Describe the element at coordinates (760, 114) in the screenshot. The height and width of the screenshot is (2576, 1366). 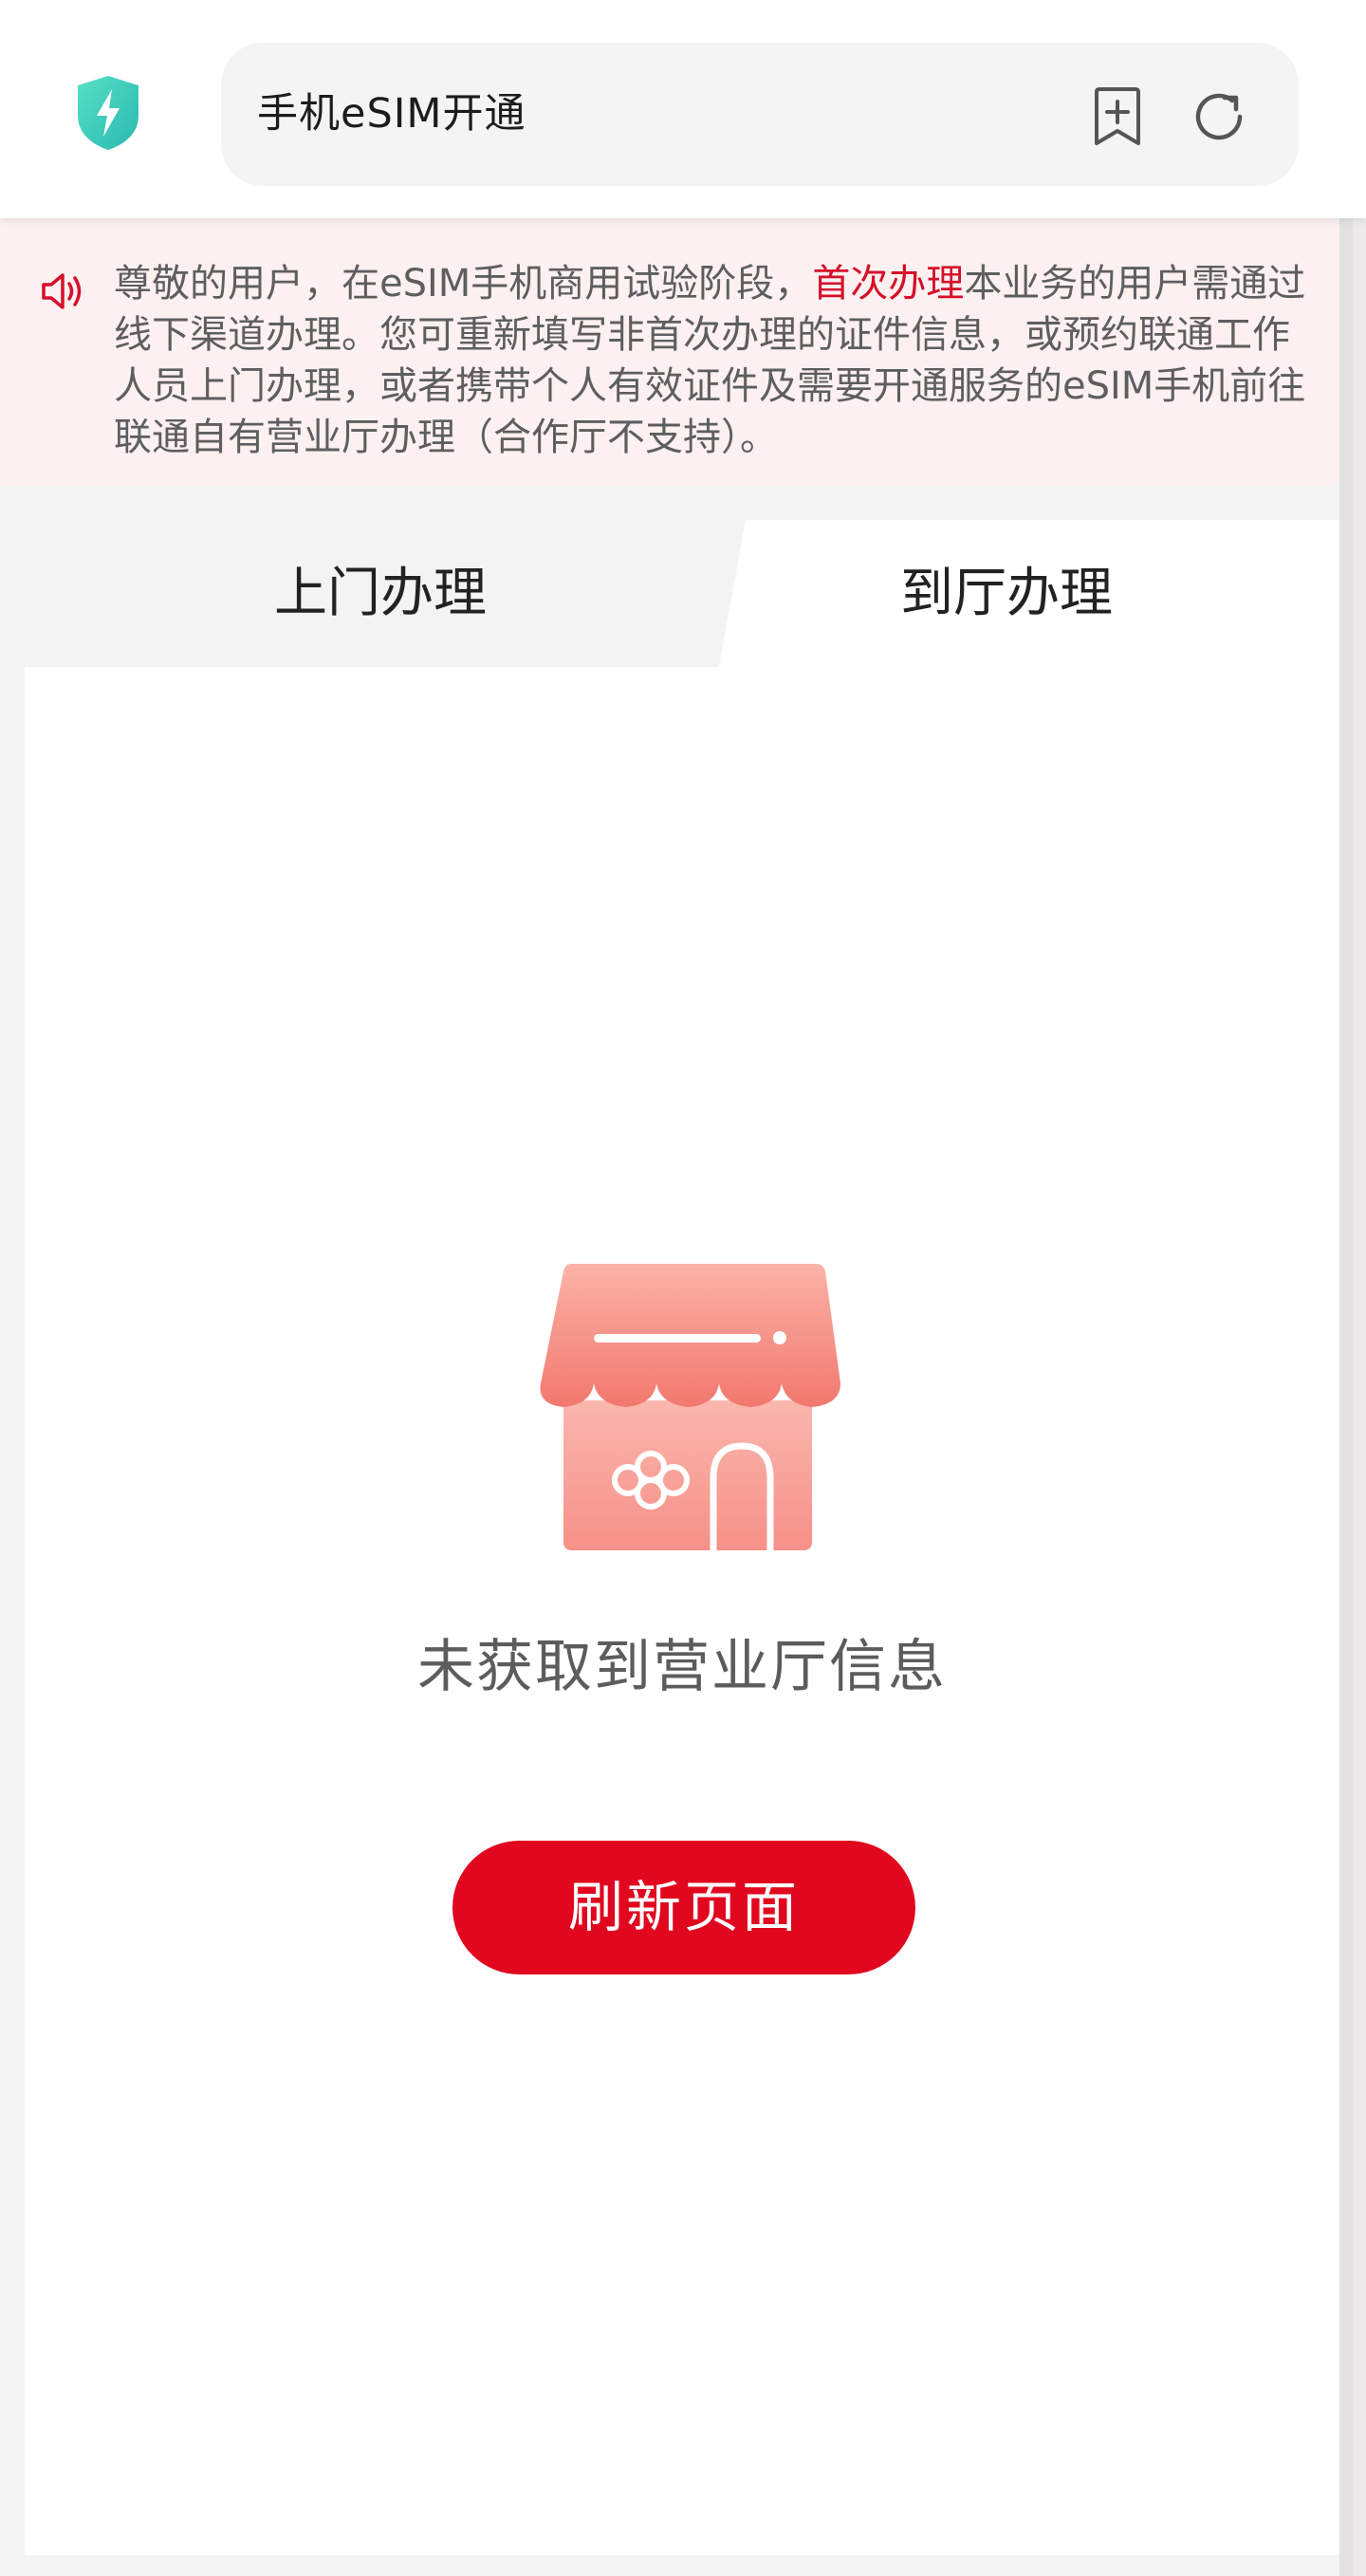
I see `address-bar: 手机eSIM开通` at that location.